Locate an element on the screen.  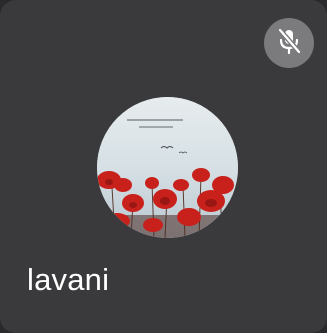
microphone-off-icon is located at coordinates (289, 43).